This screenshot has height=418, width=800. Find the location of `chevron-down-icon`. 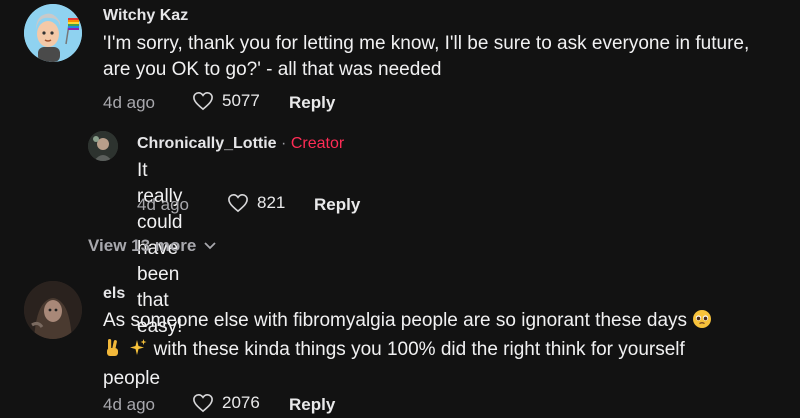

chevron-down-icon is located at coordinates (210, 246).